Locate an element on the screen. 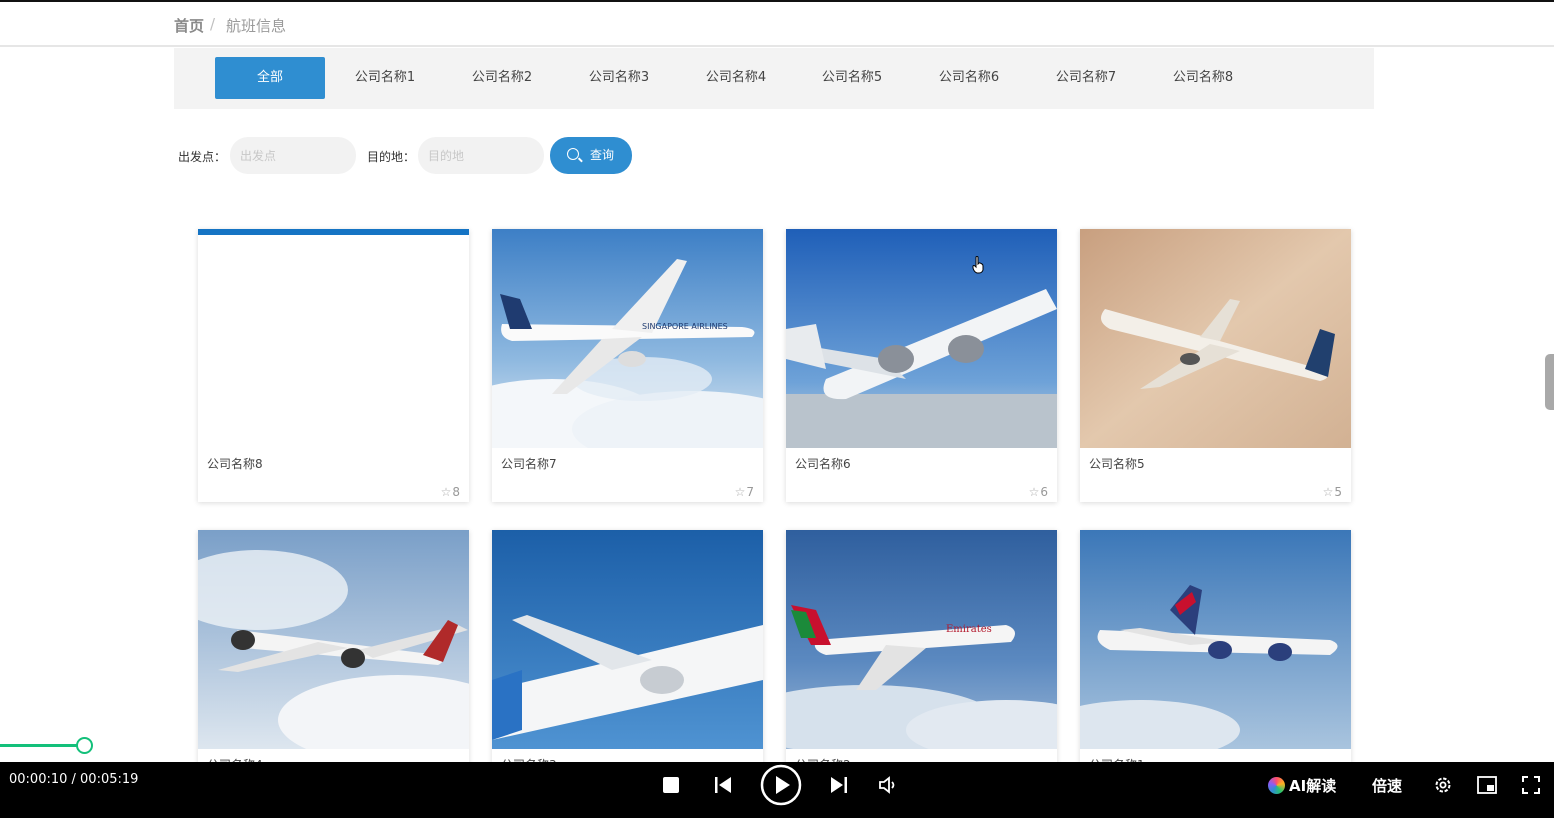  tab-company-4: 公司名称4 is located at coordinates (736, 78).